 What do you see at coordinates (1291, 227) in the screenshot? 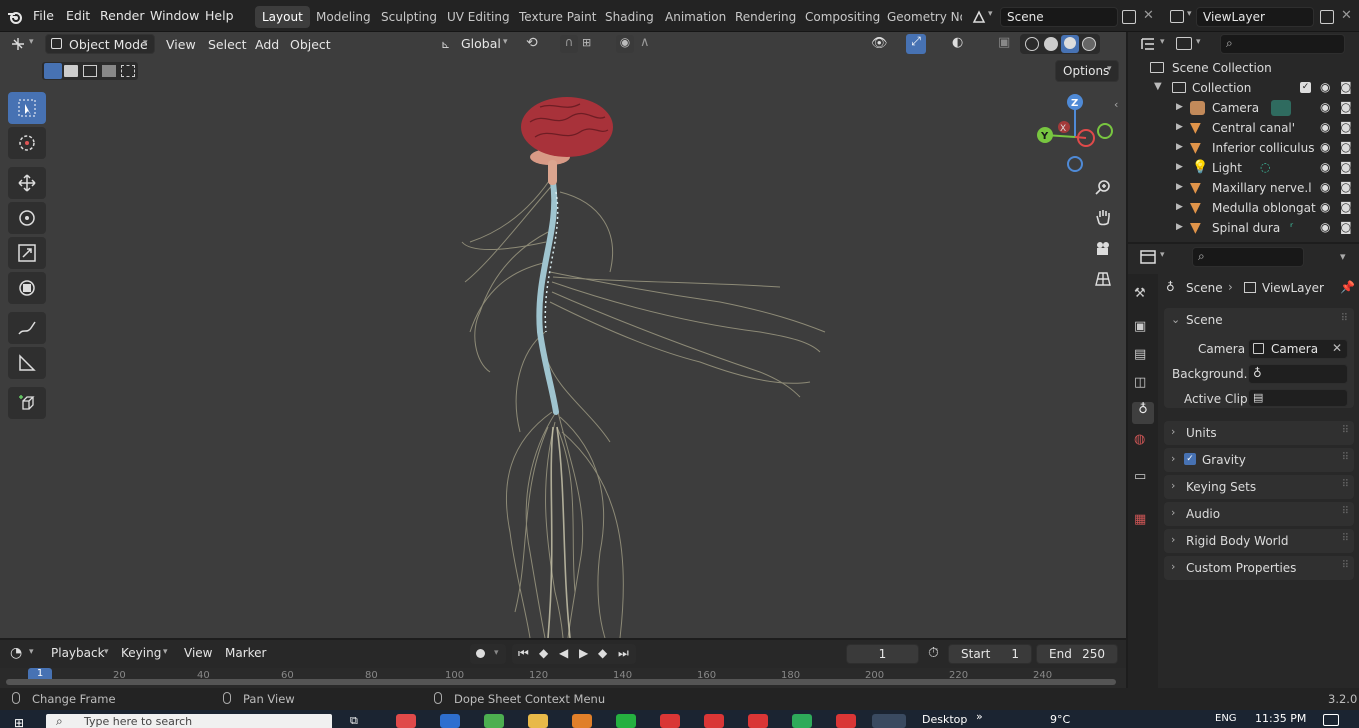
I see `modifier-icon: ʳ` at bounding box center [1291, 227].